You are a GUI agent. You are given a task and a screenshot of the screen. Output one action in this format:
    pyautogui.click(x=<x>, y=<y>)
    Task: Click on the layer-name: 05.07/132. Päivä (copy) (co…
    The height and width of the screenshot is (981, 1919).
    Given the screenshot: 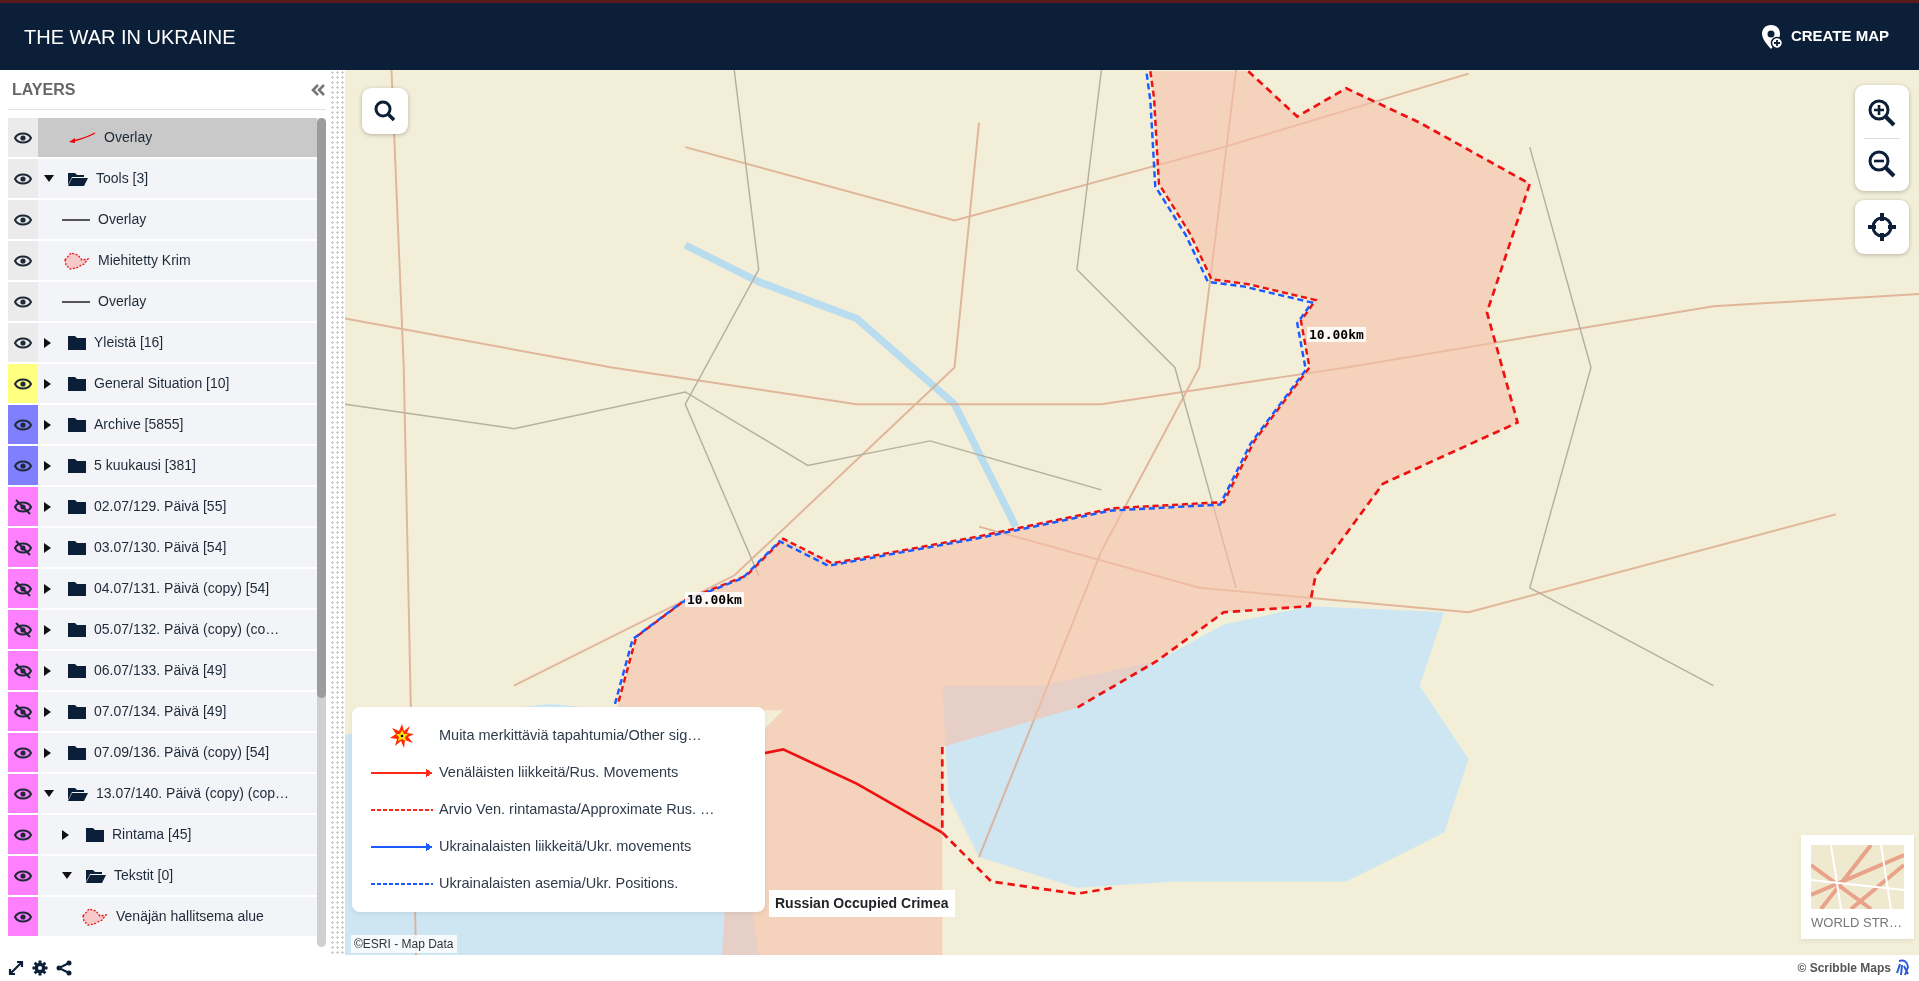 What is the action you would take?
    pyautogui.click(x=187, y=629)
    